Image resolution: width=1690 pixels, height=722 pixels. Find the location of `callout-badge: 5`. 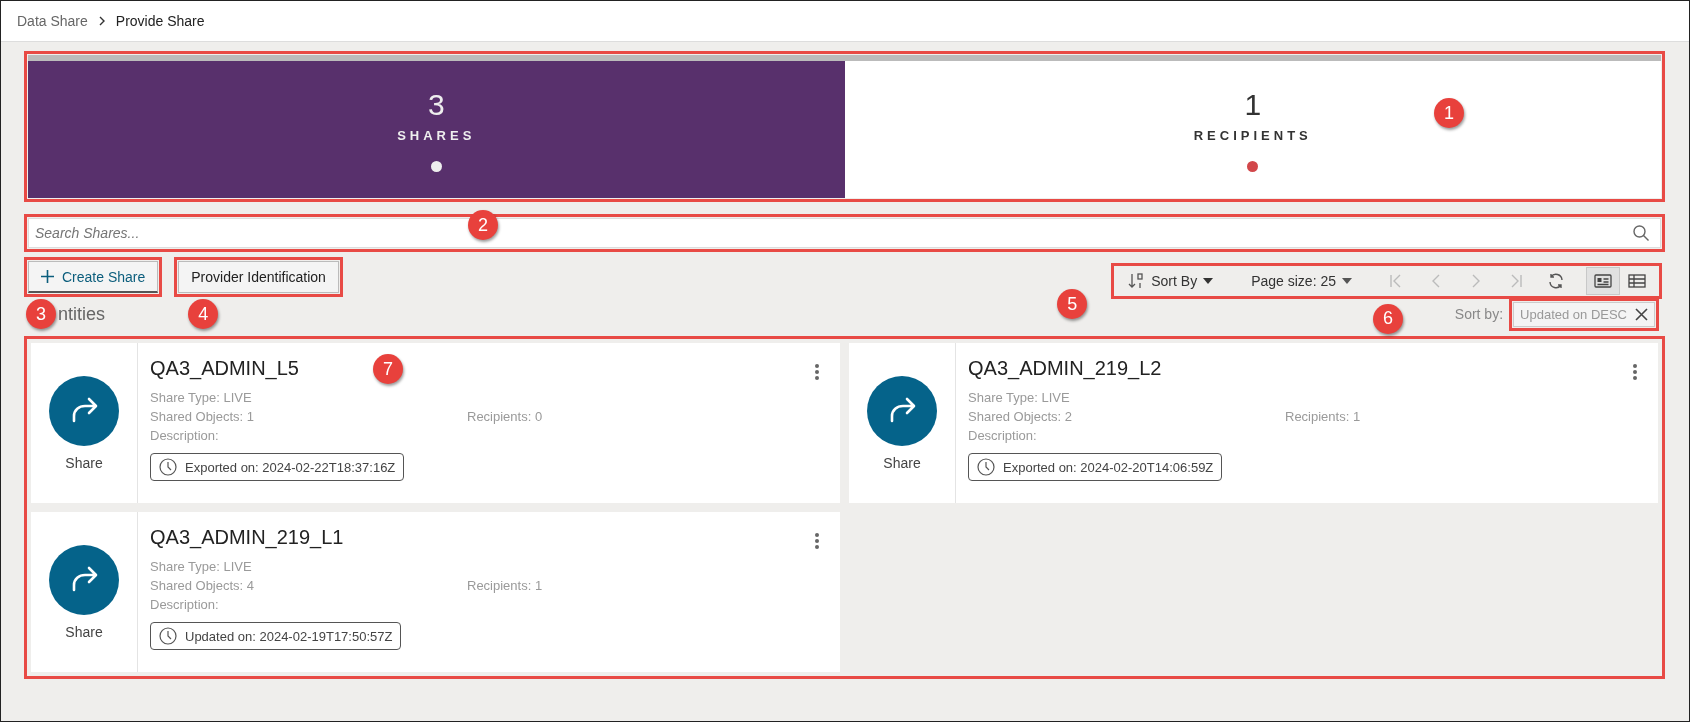

callout-badge: 5 is located at coordinates (1072, 304).